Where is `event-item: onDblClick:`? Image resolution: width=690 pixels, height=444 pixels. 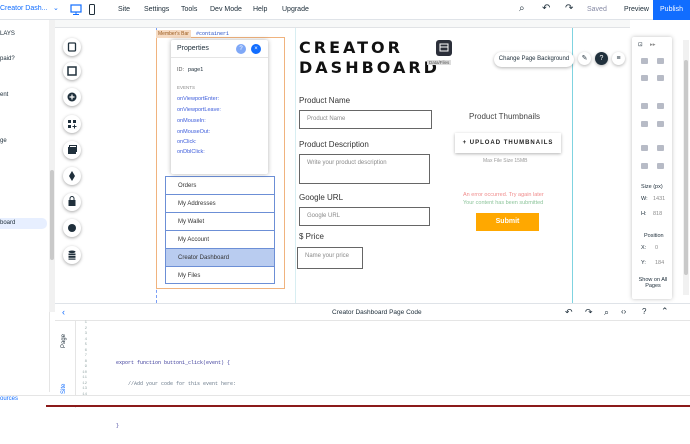 event-item: onDblClick: is located at coordinates (191, 152).